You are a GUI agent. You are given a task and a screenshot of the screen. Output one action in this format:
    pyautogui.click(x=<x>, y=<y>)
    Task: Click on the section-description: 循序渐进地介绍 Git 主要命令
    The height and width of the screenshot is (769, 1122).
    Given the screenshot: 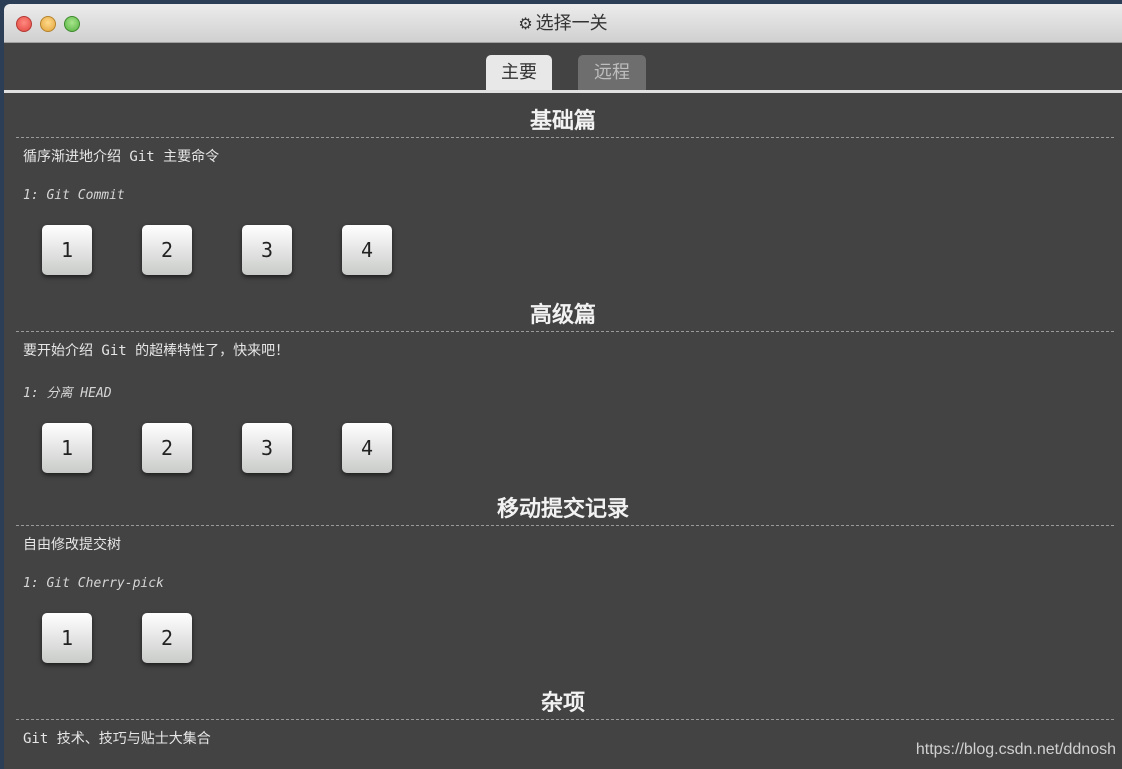 What is the action you would take?
    pyautogui.click(x=121, y=157)
    